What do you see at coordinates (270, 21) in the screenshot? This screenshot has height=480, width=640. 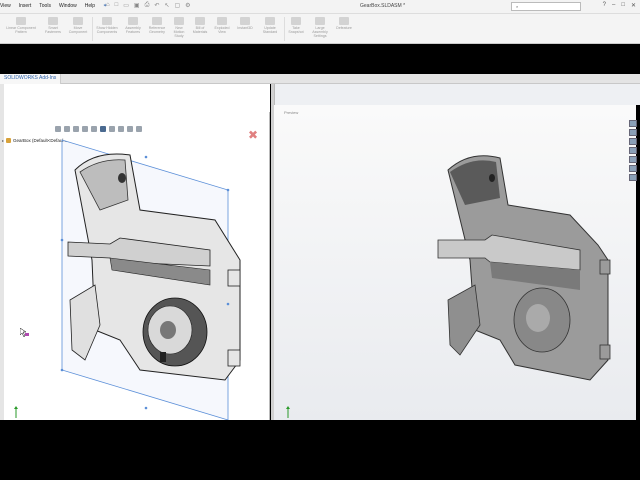 I see `update-icon` at bounding box center [270, 21].